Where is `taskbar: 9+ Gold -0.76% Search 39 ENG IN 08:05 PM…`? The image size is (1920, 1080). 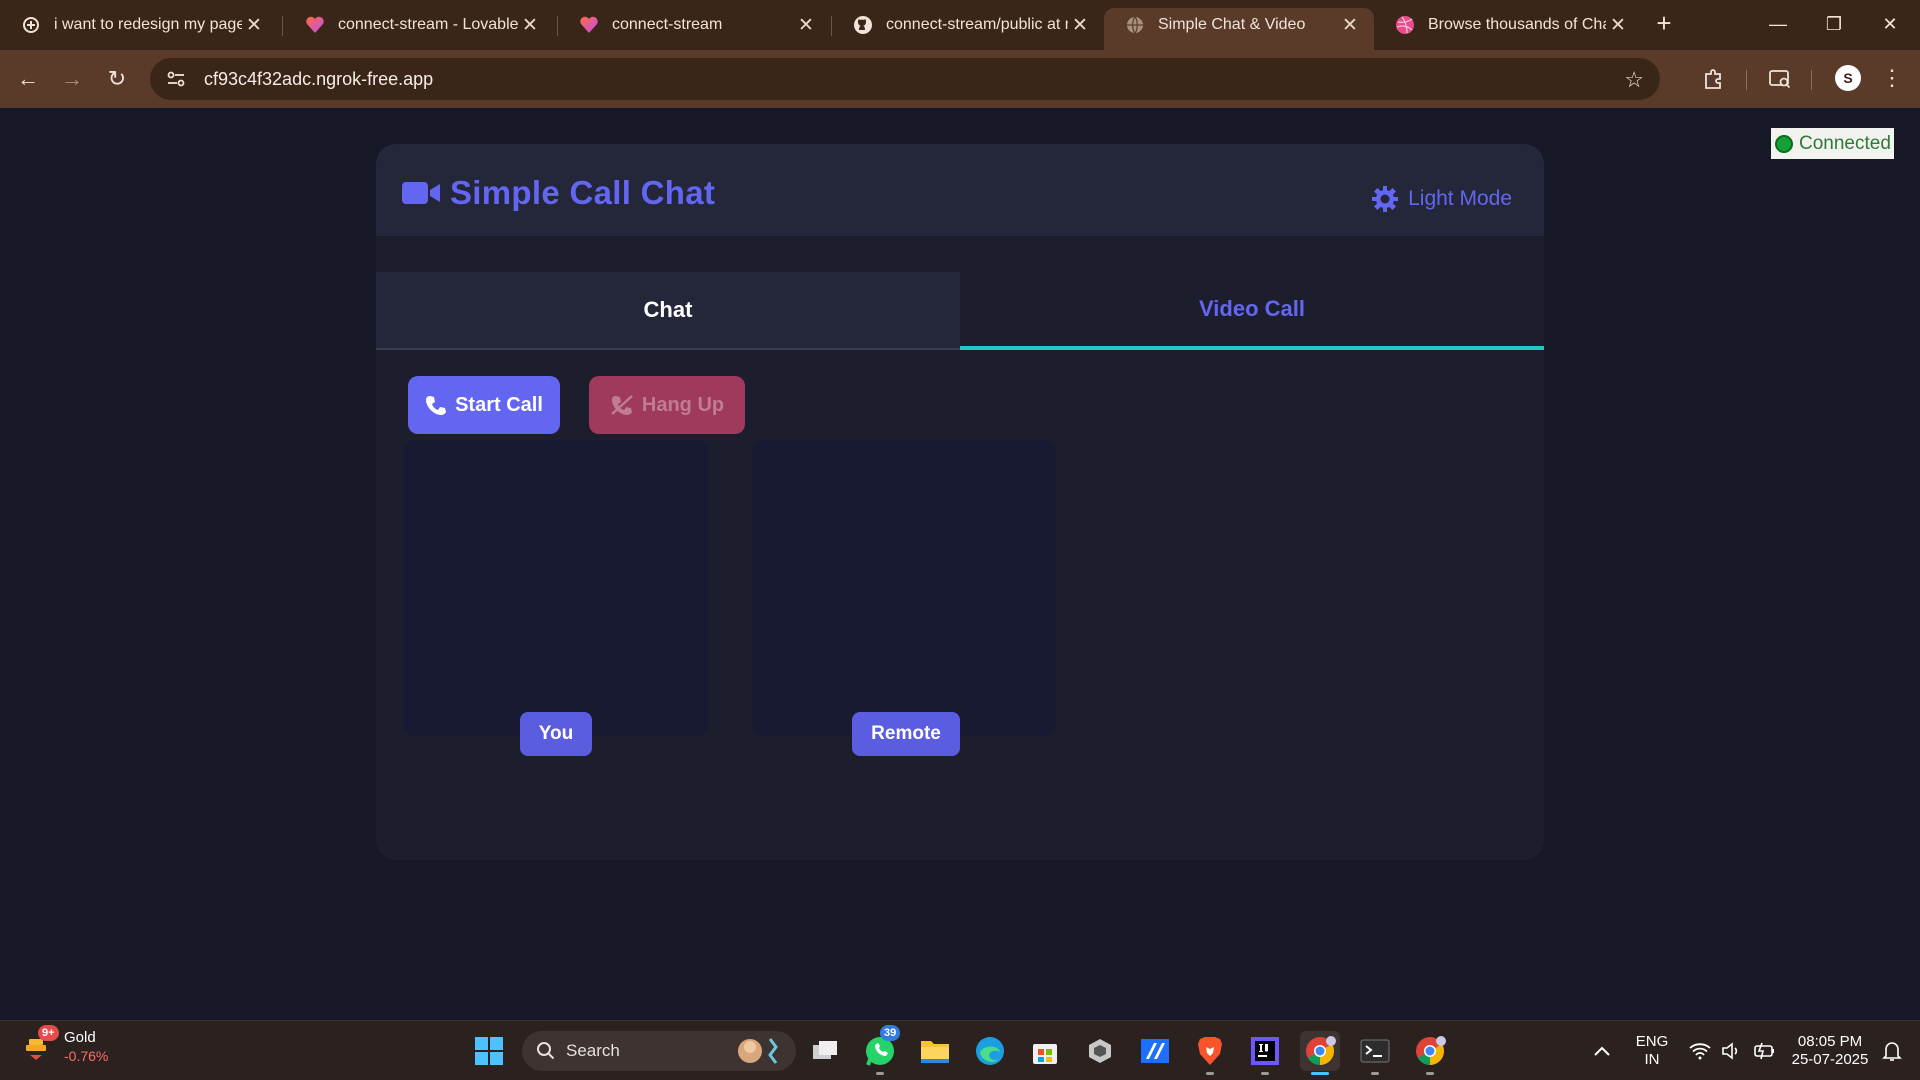
taskbar: 9+ Gold -0.76% Search 39 ENG IN 08:05 PM… is located at coordinates (960, 1050).